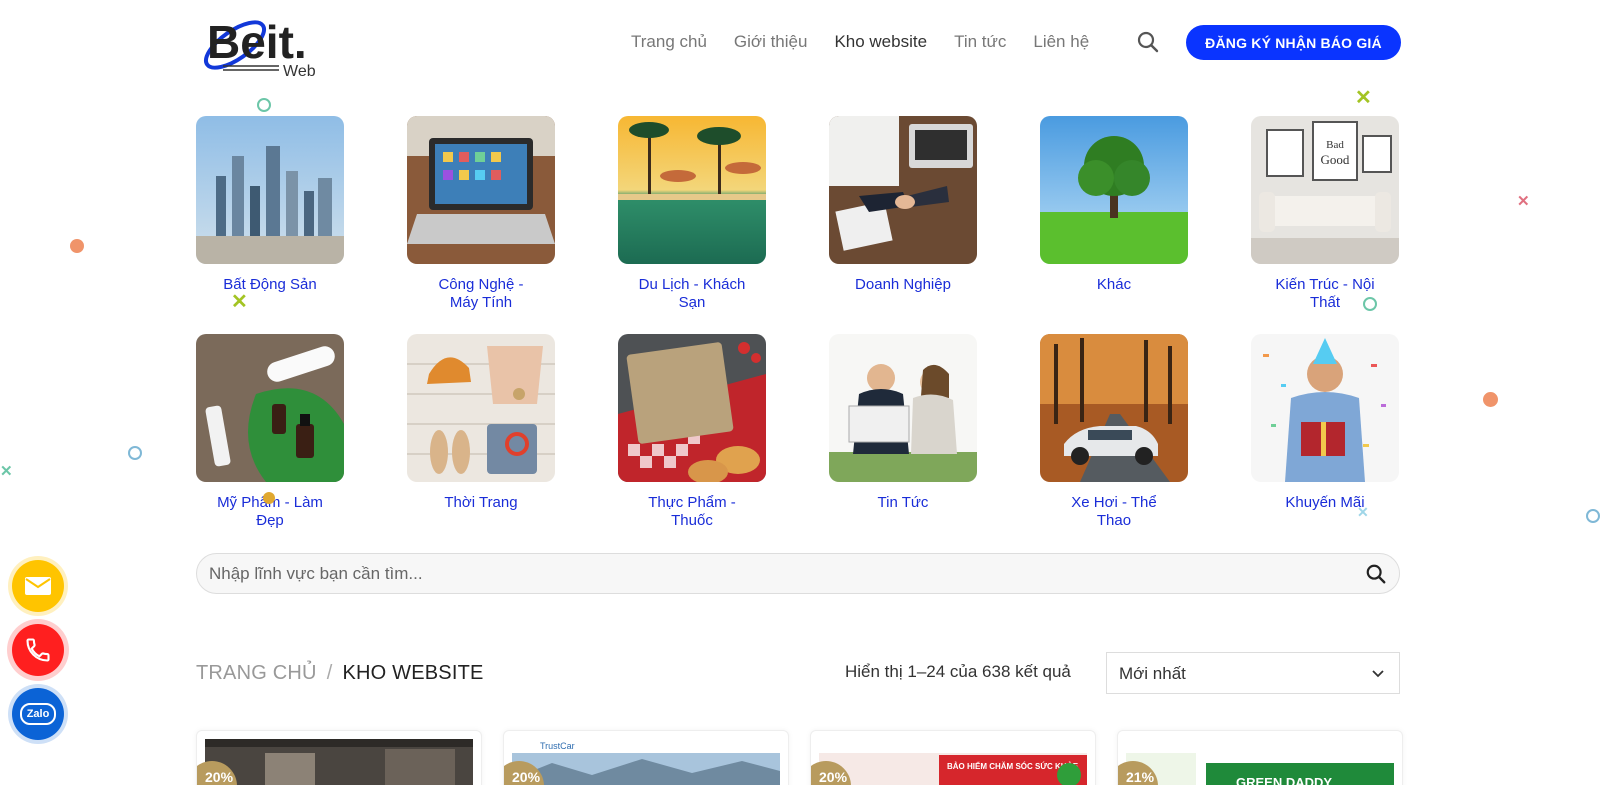  I want to click on category-item: Tin Tức, so click(903, 423).